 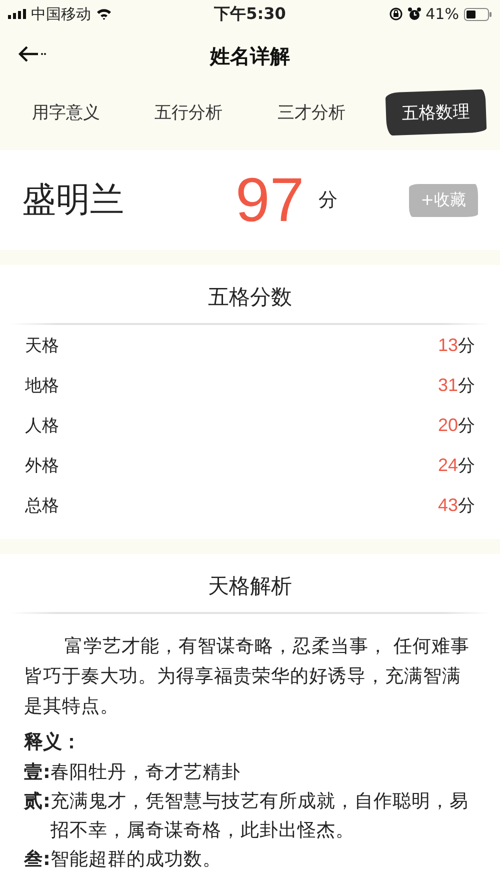 I want to click on grid-score: 20分, so click(x=456, y=425).